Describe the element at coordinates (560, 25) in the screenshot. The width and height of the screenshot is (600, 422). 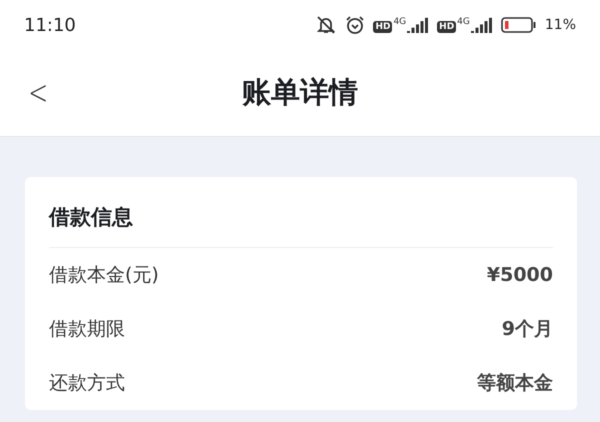
I see `battery-percent: 11%` at that location.